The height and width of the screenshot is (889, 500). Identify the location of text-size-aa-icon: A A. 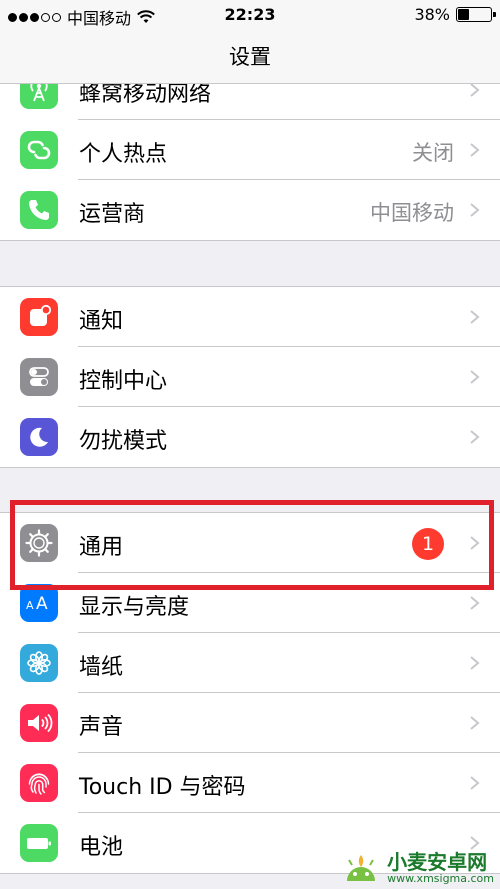
(39, 603).